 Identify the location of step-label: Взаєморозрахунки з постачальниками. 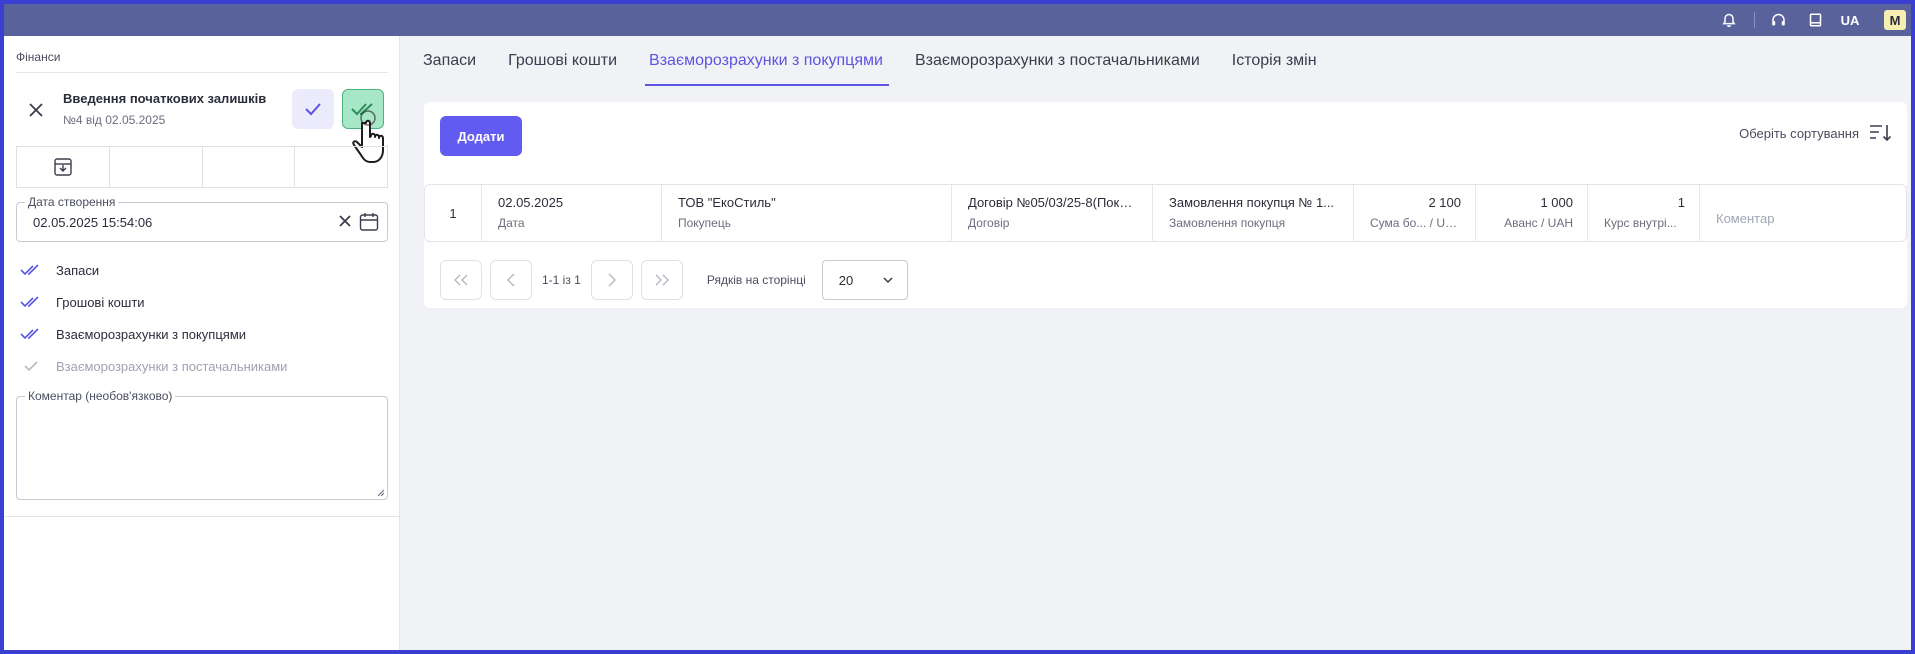
(172, 366).